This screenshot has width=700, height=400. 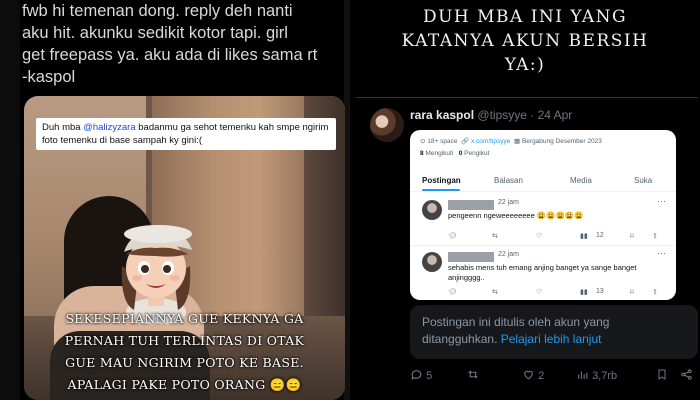 I want to click on followers-label: Pengikut, so click(x=477, y=153).